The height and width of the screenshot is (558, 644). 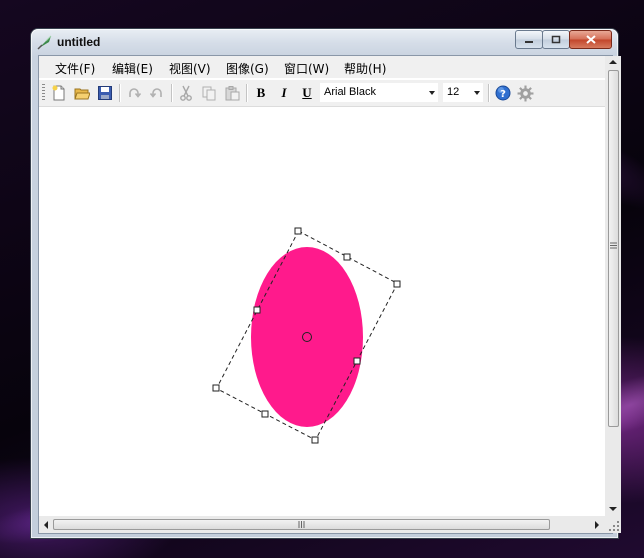 What do you see at coordinates (46, 525) in the screenshot?
I see `scroll-left-icon` at bounding box center [46, 525].